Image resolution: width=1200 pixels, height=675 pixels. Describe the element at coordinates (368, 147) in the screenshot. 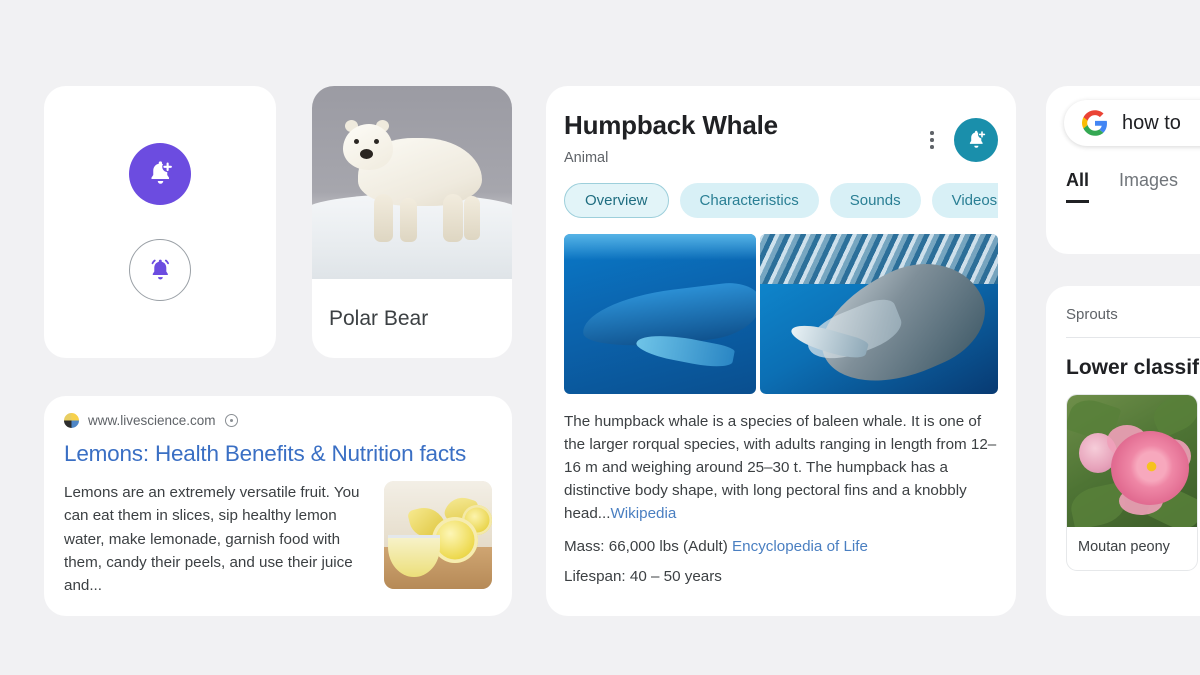

I see `bear-head` at that location.